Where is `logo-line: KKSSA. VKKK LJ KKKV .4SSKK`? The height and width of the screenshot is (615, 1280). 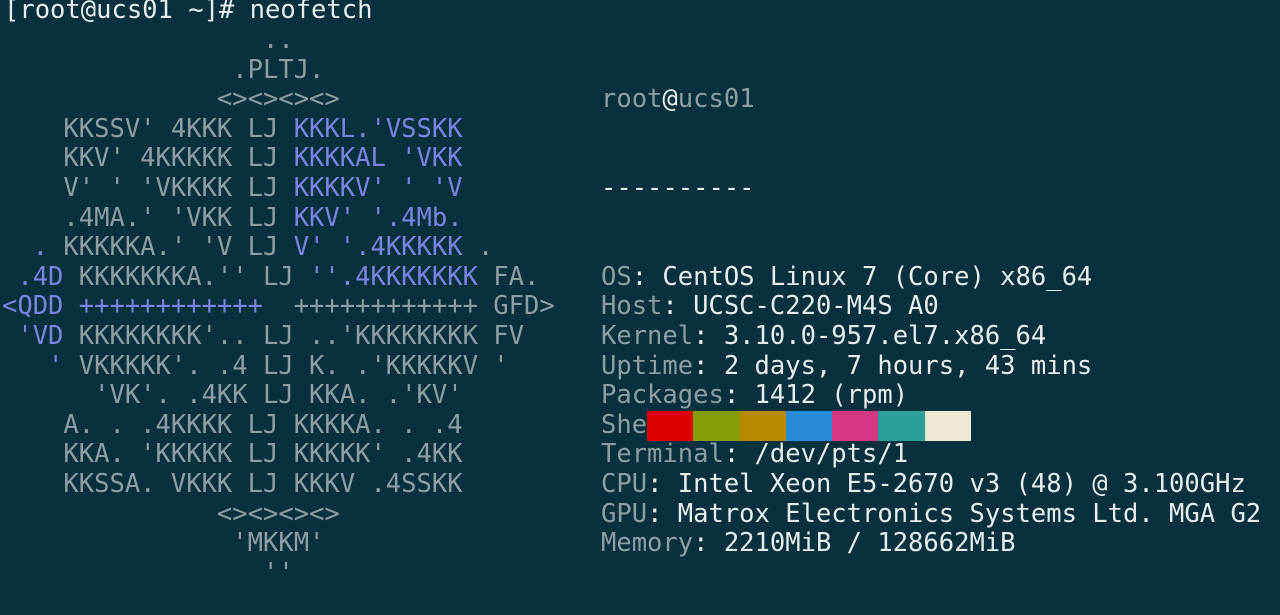 logo-line: KKSSA. VKKK LJ KKKV .4SSKK is located at coordinates (278, 484).